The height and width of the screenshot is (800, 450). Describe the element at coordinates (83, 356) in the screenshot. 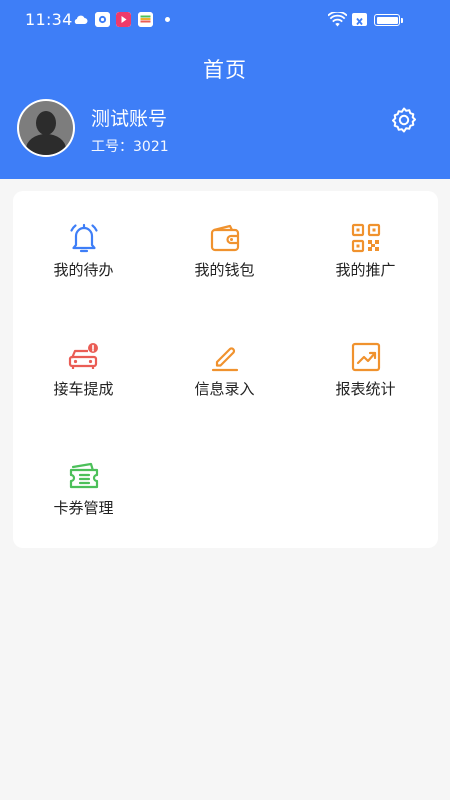

I see `car-icon` at that location.